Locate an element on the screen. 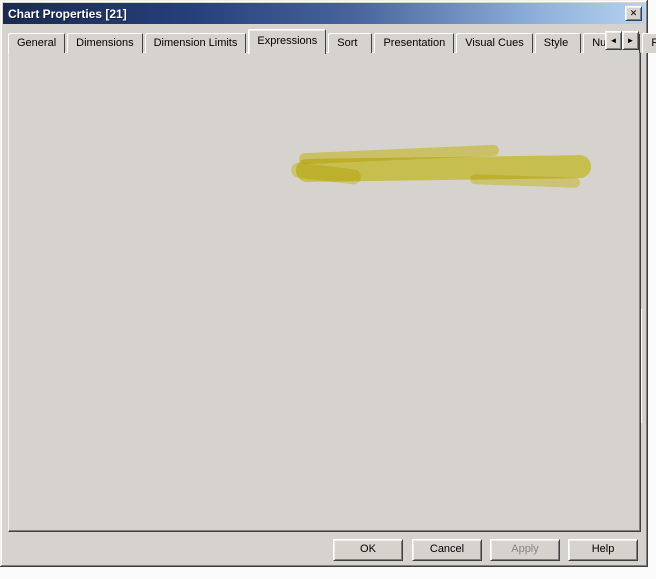 The height and width of the screenshot is (579, 656). tab-dimension-limits: Dimension Limits is located at coordinates (195, 43).